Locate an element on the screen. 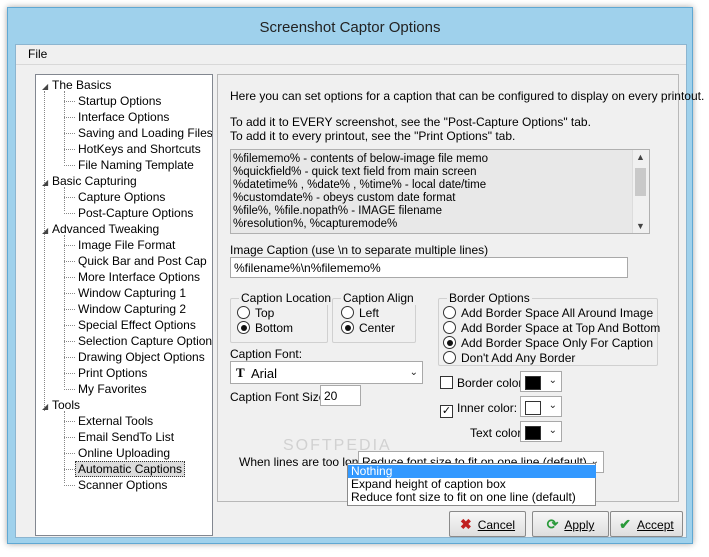  image-caption-input: %filename%\n%filememo% is located at coordinates (429, 267).